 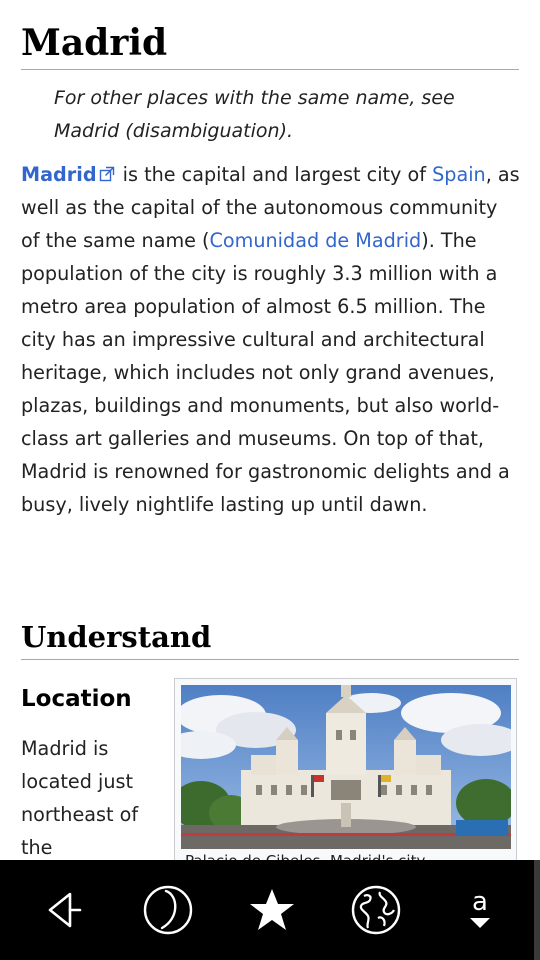 What do you see at coordinates (480, 902) in the screenshot?
I see `svg-text: a` at bounding box center [480, 902].